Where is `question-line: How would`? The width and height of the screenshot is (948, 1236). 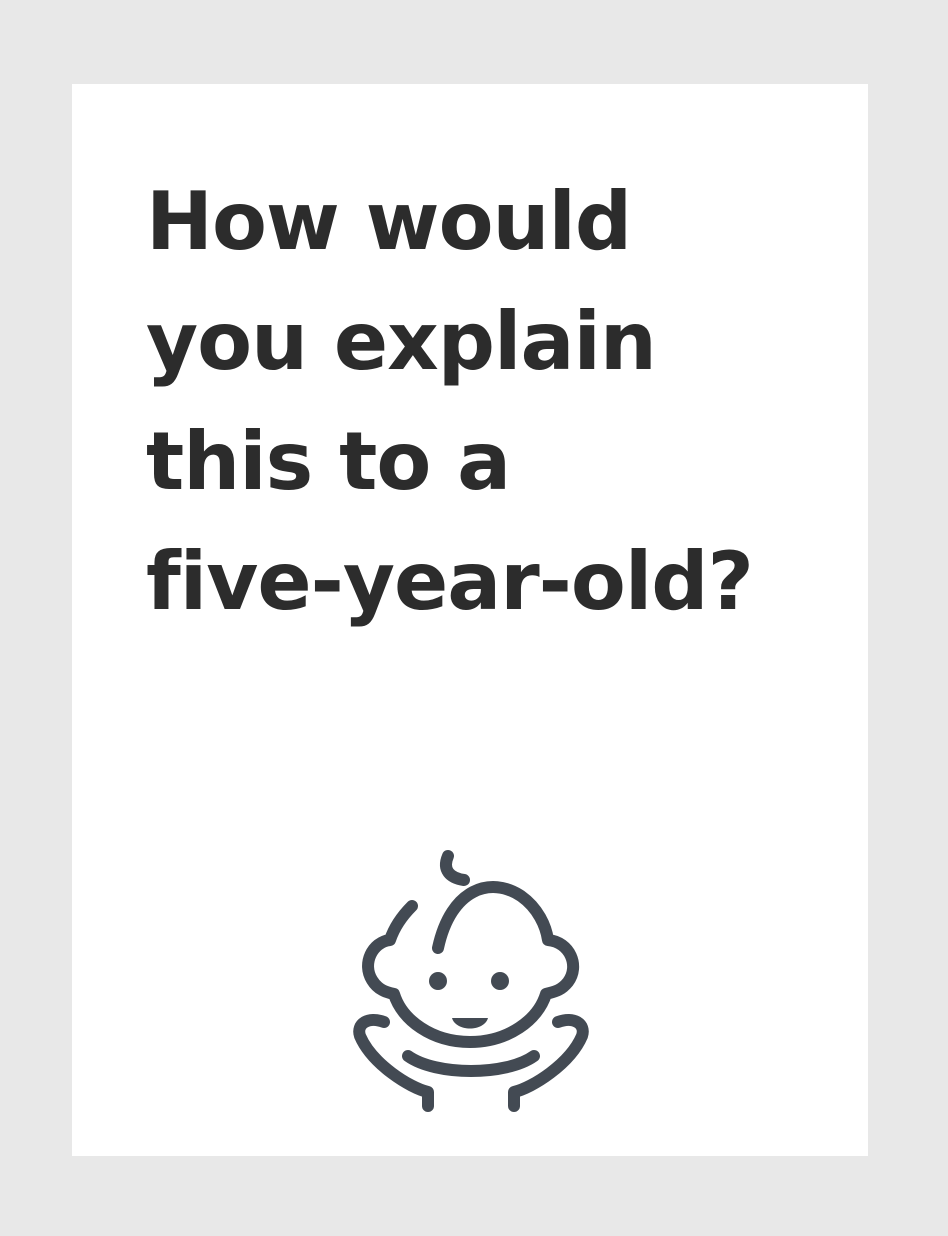
question-line: How would is located at coordinates (389, 221).